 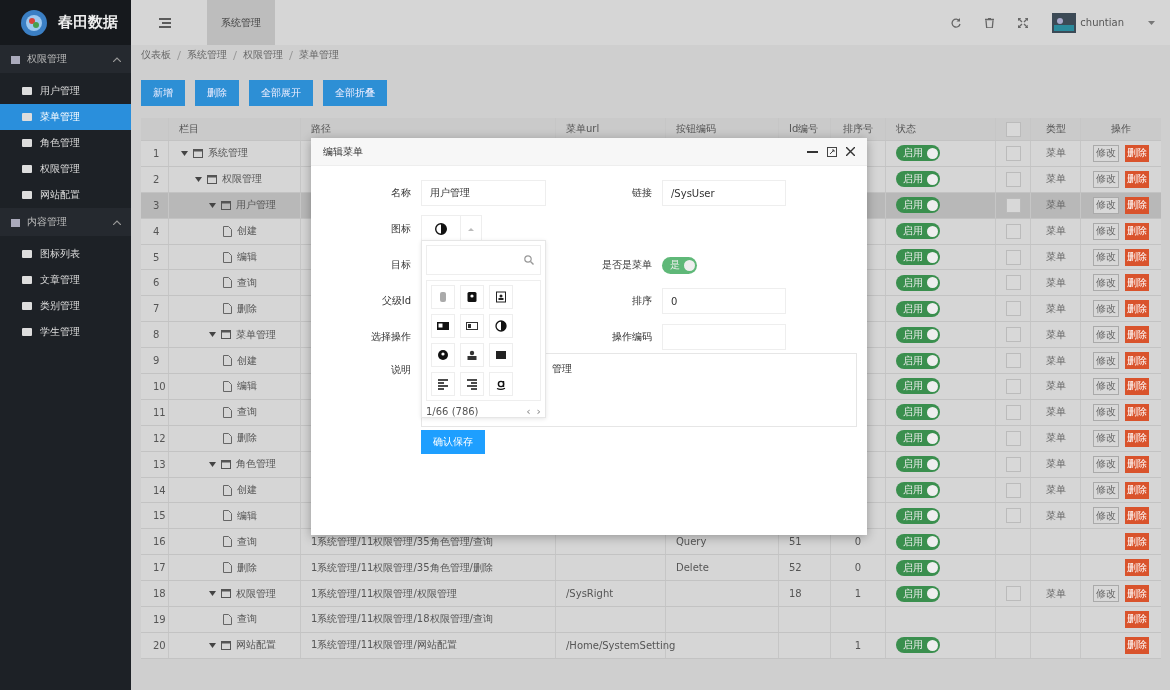 What do you see at coordinates (528, 411) in the screenshot?
I see `previous-page-link: ‹` at bounding box center [528, 411].